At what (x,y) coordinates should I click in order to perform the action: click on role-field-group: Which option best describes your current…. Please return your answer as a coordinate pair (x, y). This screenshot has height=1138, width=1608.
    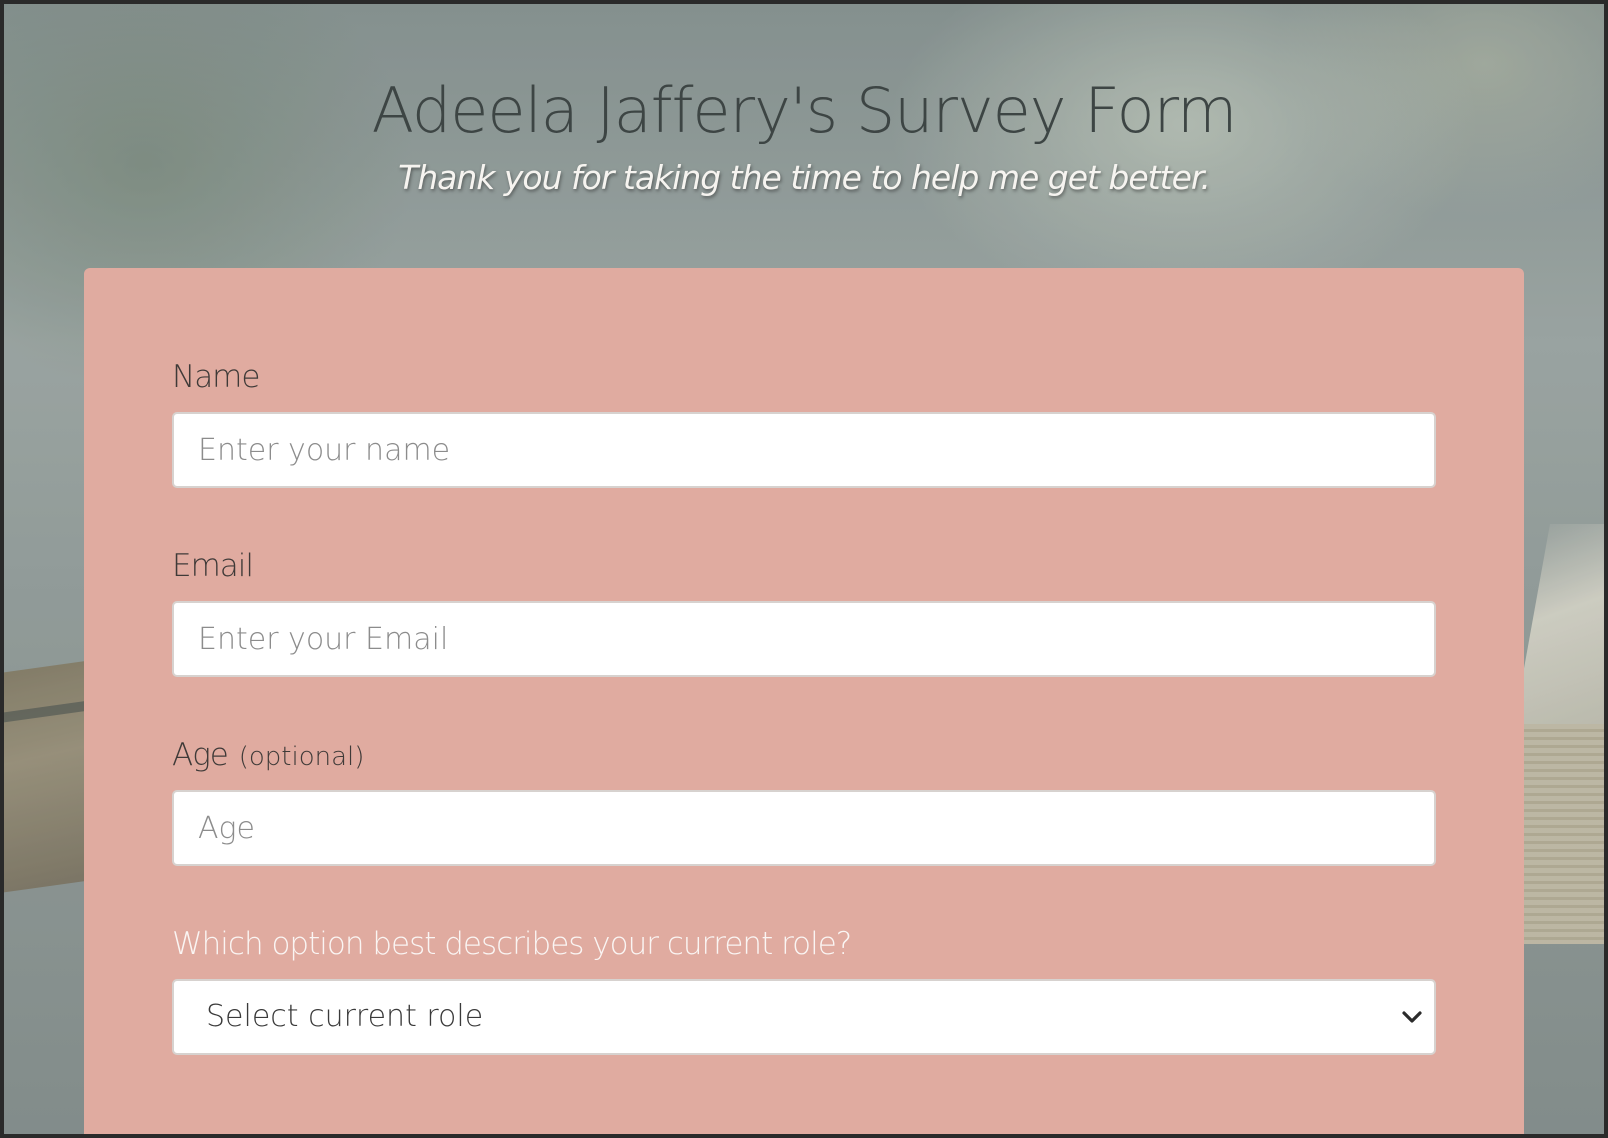
    Looking at the image, I should click on (804, 989).